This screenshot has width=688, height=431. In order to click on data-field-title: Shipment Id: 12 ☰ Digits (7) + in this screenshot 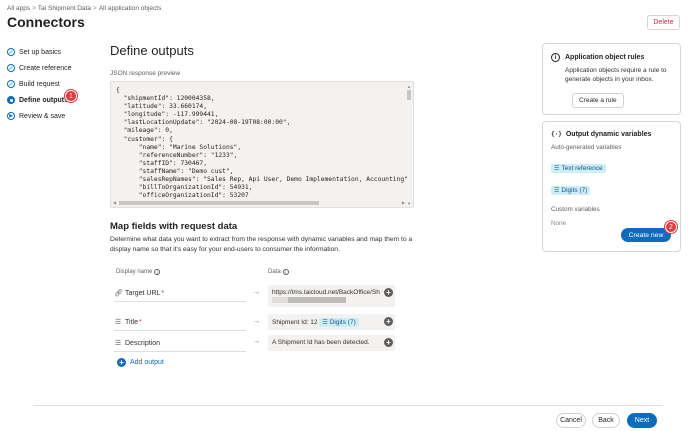, I will do `click(331, 322)`.